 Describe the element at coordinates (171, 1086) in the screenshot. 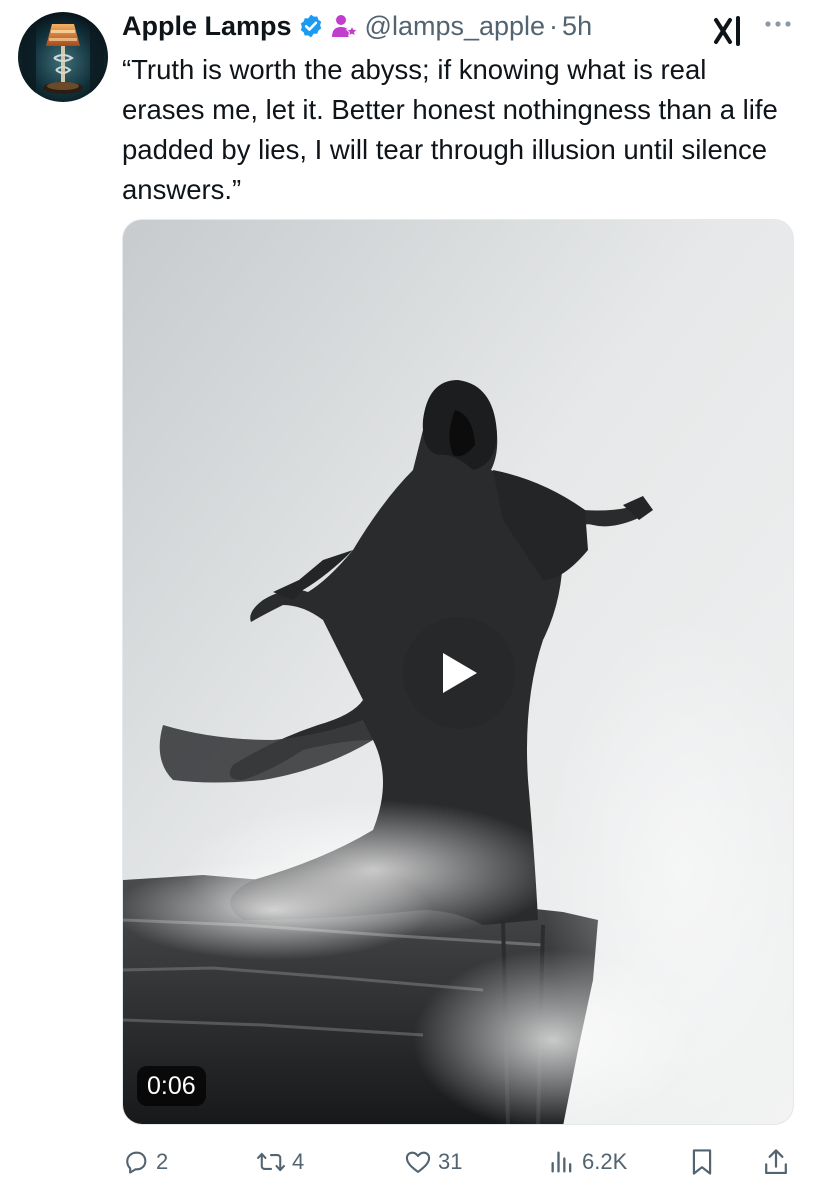

I see `video-duration-badge: 0:06` at that location.